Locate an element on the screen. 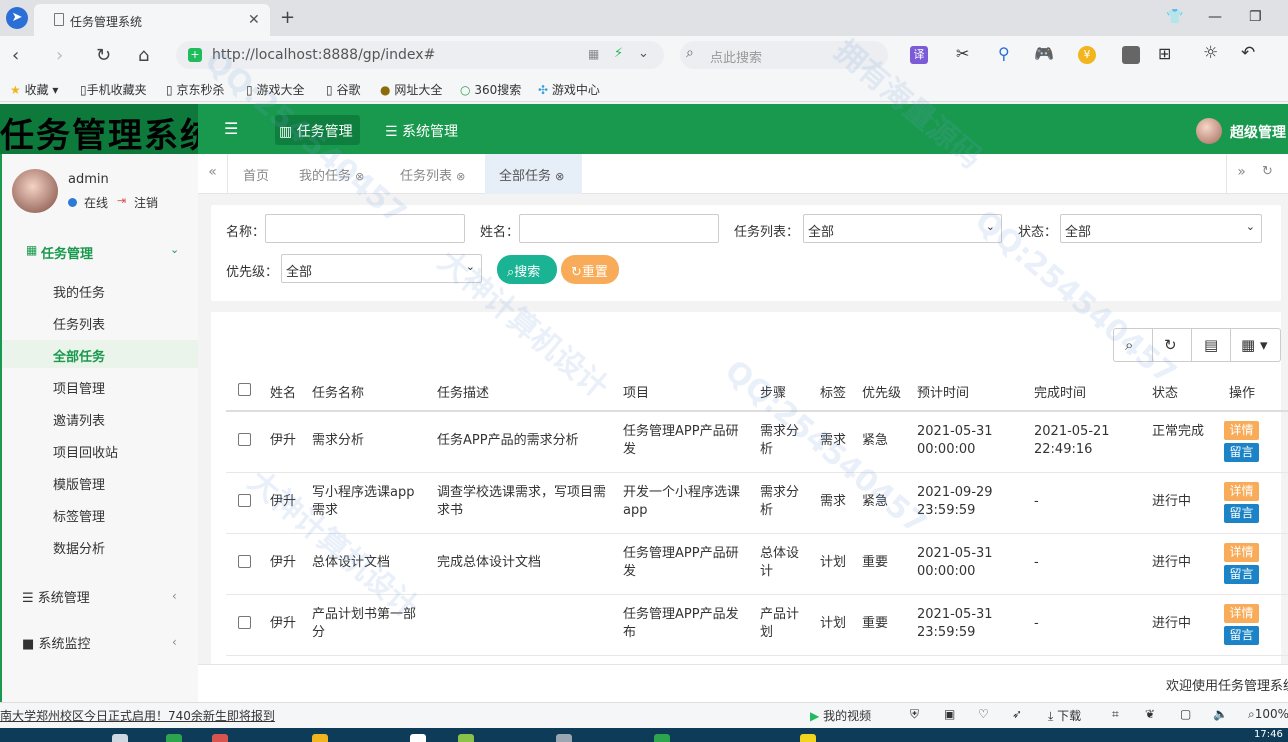 The width and height of the screenshot is (1288, 742). search-placeholder: 点此搜索 is located at coordinates (736, 56).